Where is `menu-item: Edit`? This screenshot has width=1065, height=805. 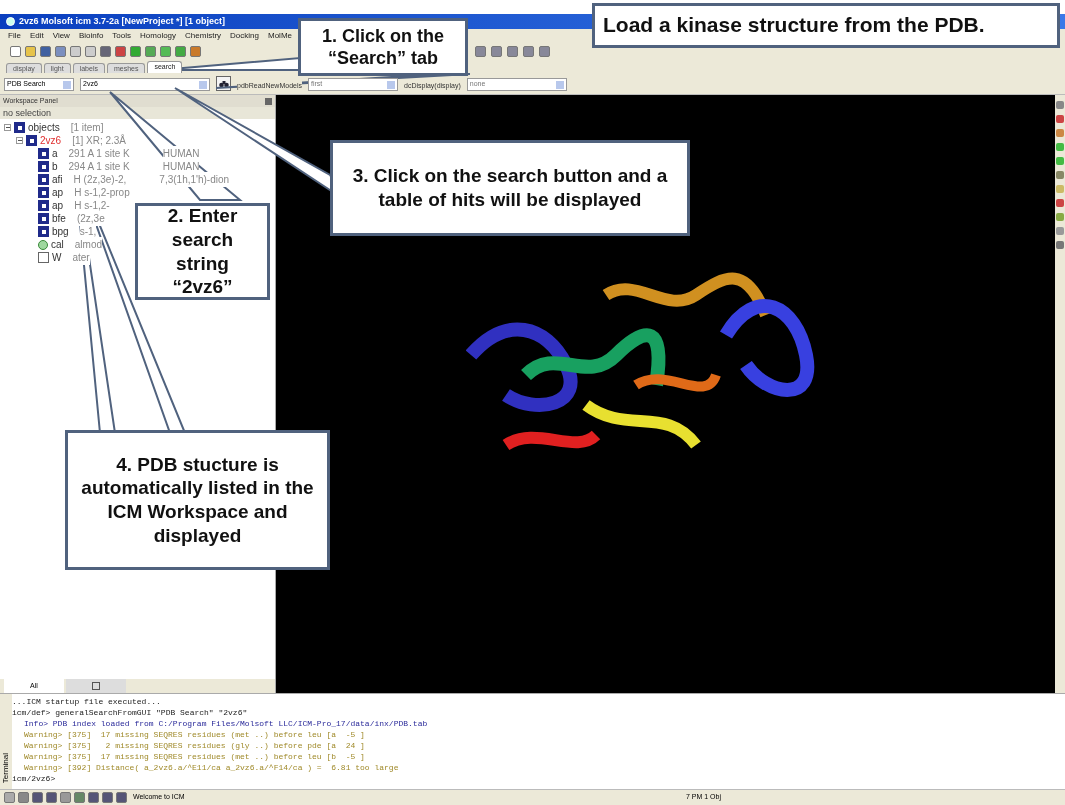
menu-item: Edit is located at coordinates (36, 36).